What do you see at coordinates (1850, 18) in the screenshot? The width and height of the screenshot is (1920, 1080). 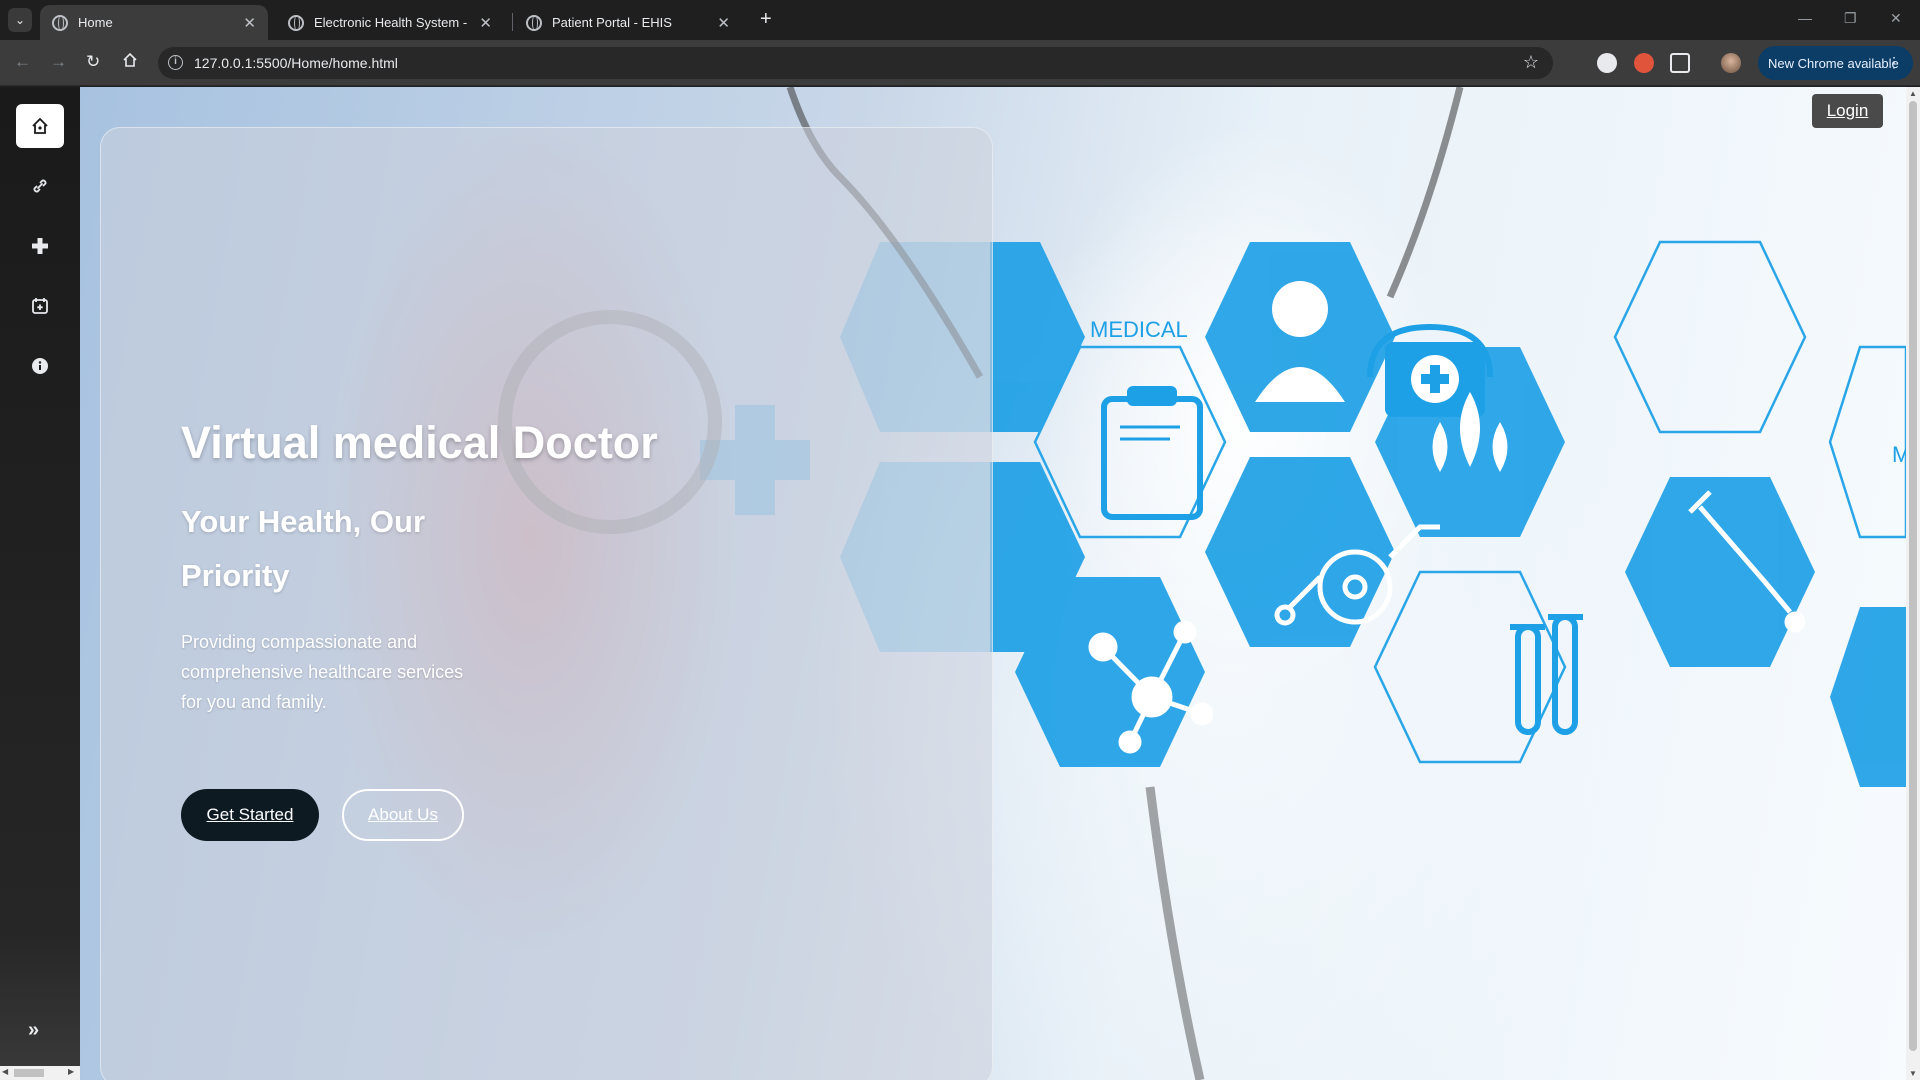 I see `restore-button: ❐` at bounding box center [1850, 18].